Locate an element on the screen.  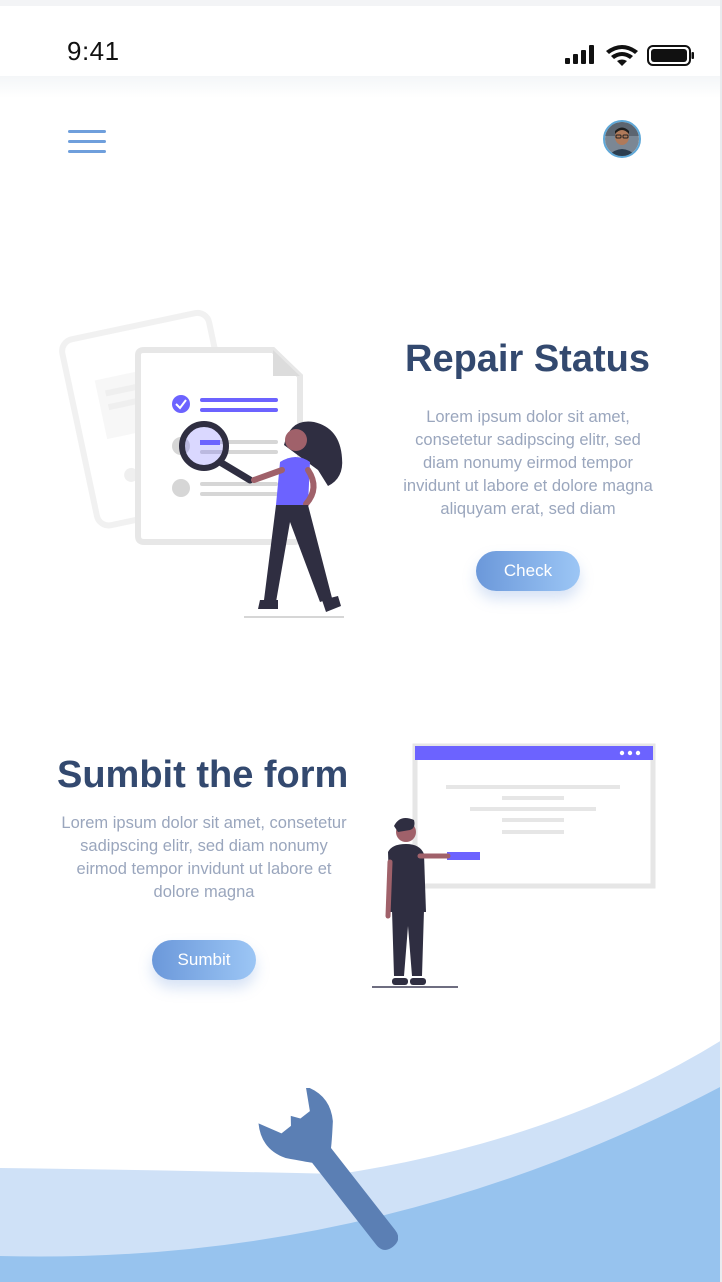
submit-form-title: Sumbit the form is located at coordinates (203, 775).